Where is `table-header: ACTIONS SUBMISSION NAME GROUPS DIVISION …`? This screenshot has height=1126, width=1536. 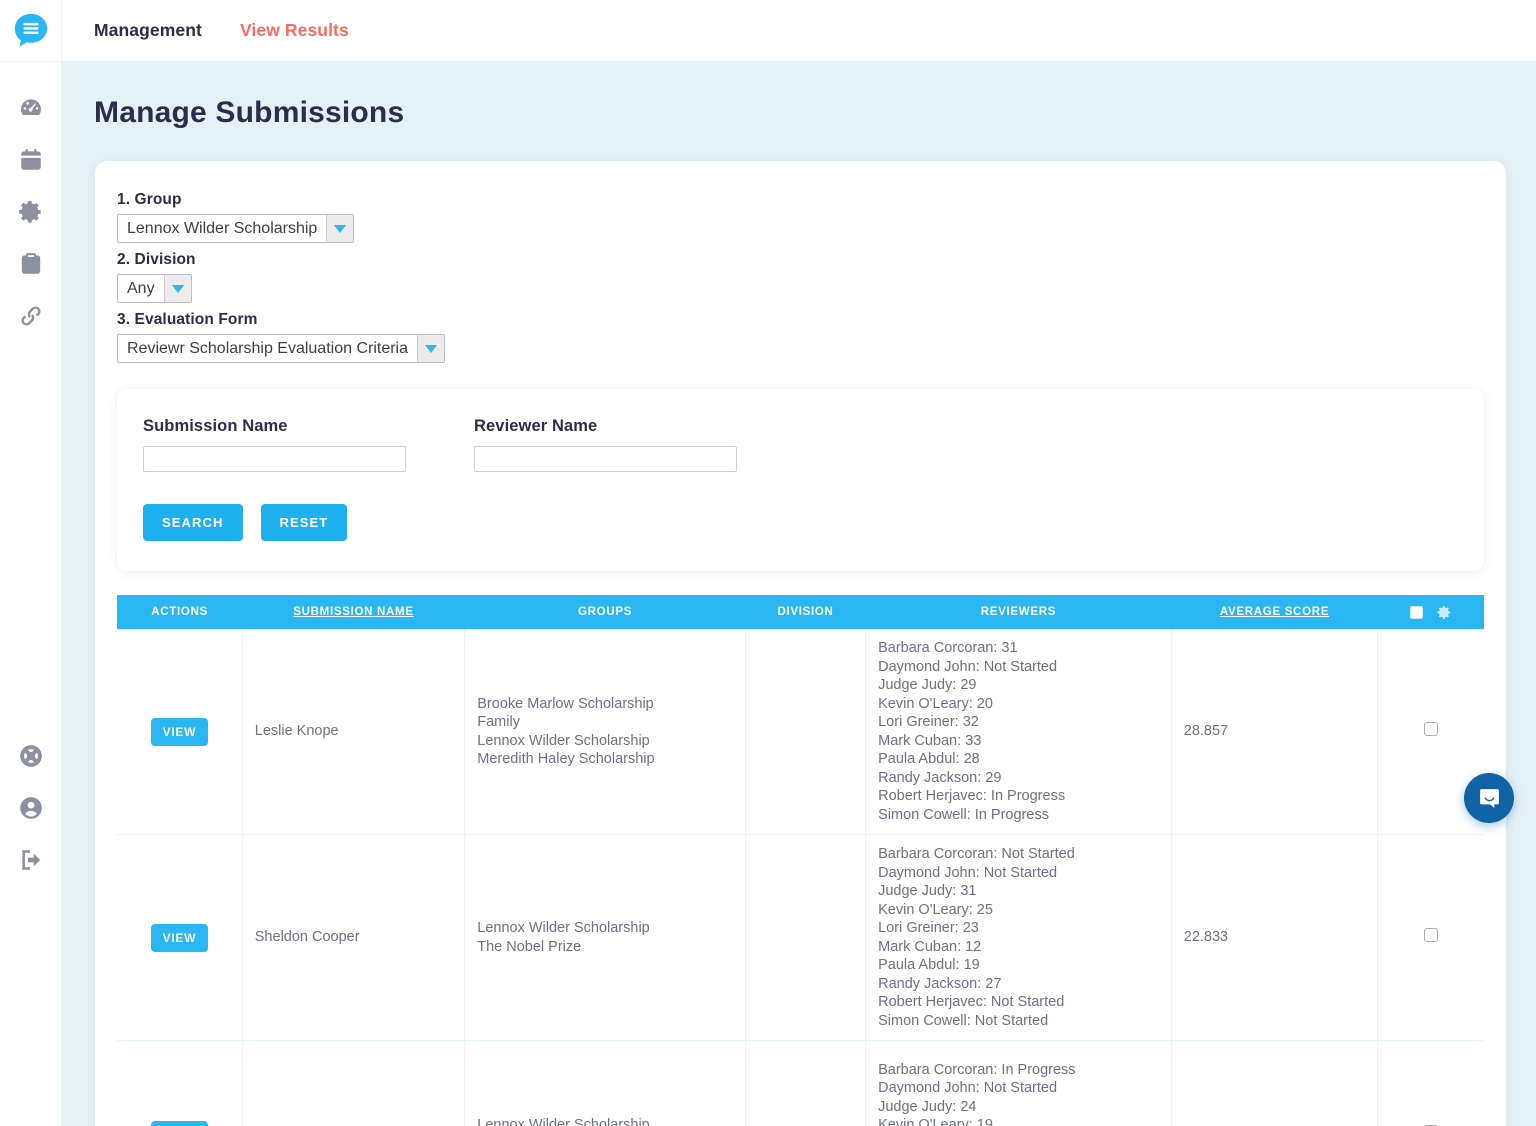
table-header: ACTIONS SUBMISSION NAME GROUPS DIVISION … is located at coordinates (800, 612).